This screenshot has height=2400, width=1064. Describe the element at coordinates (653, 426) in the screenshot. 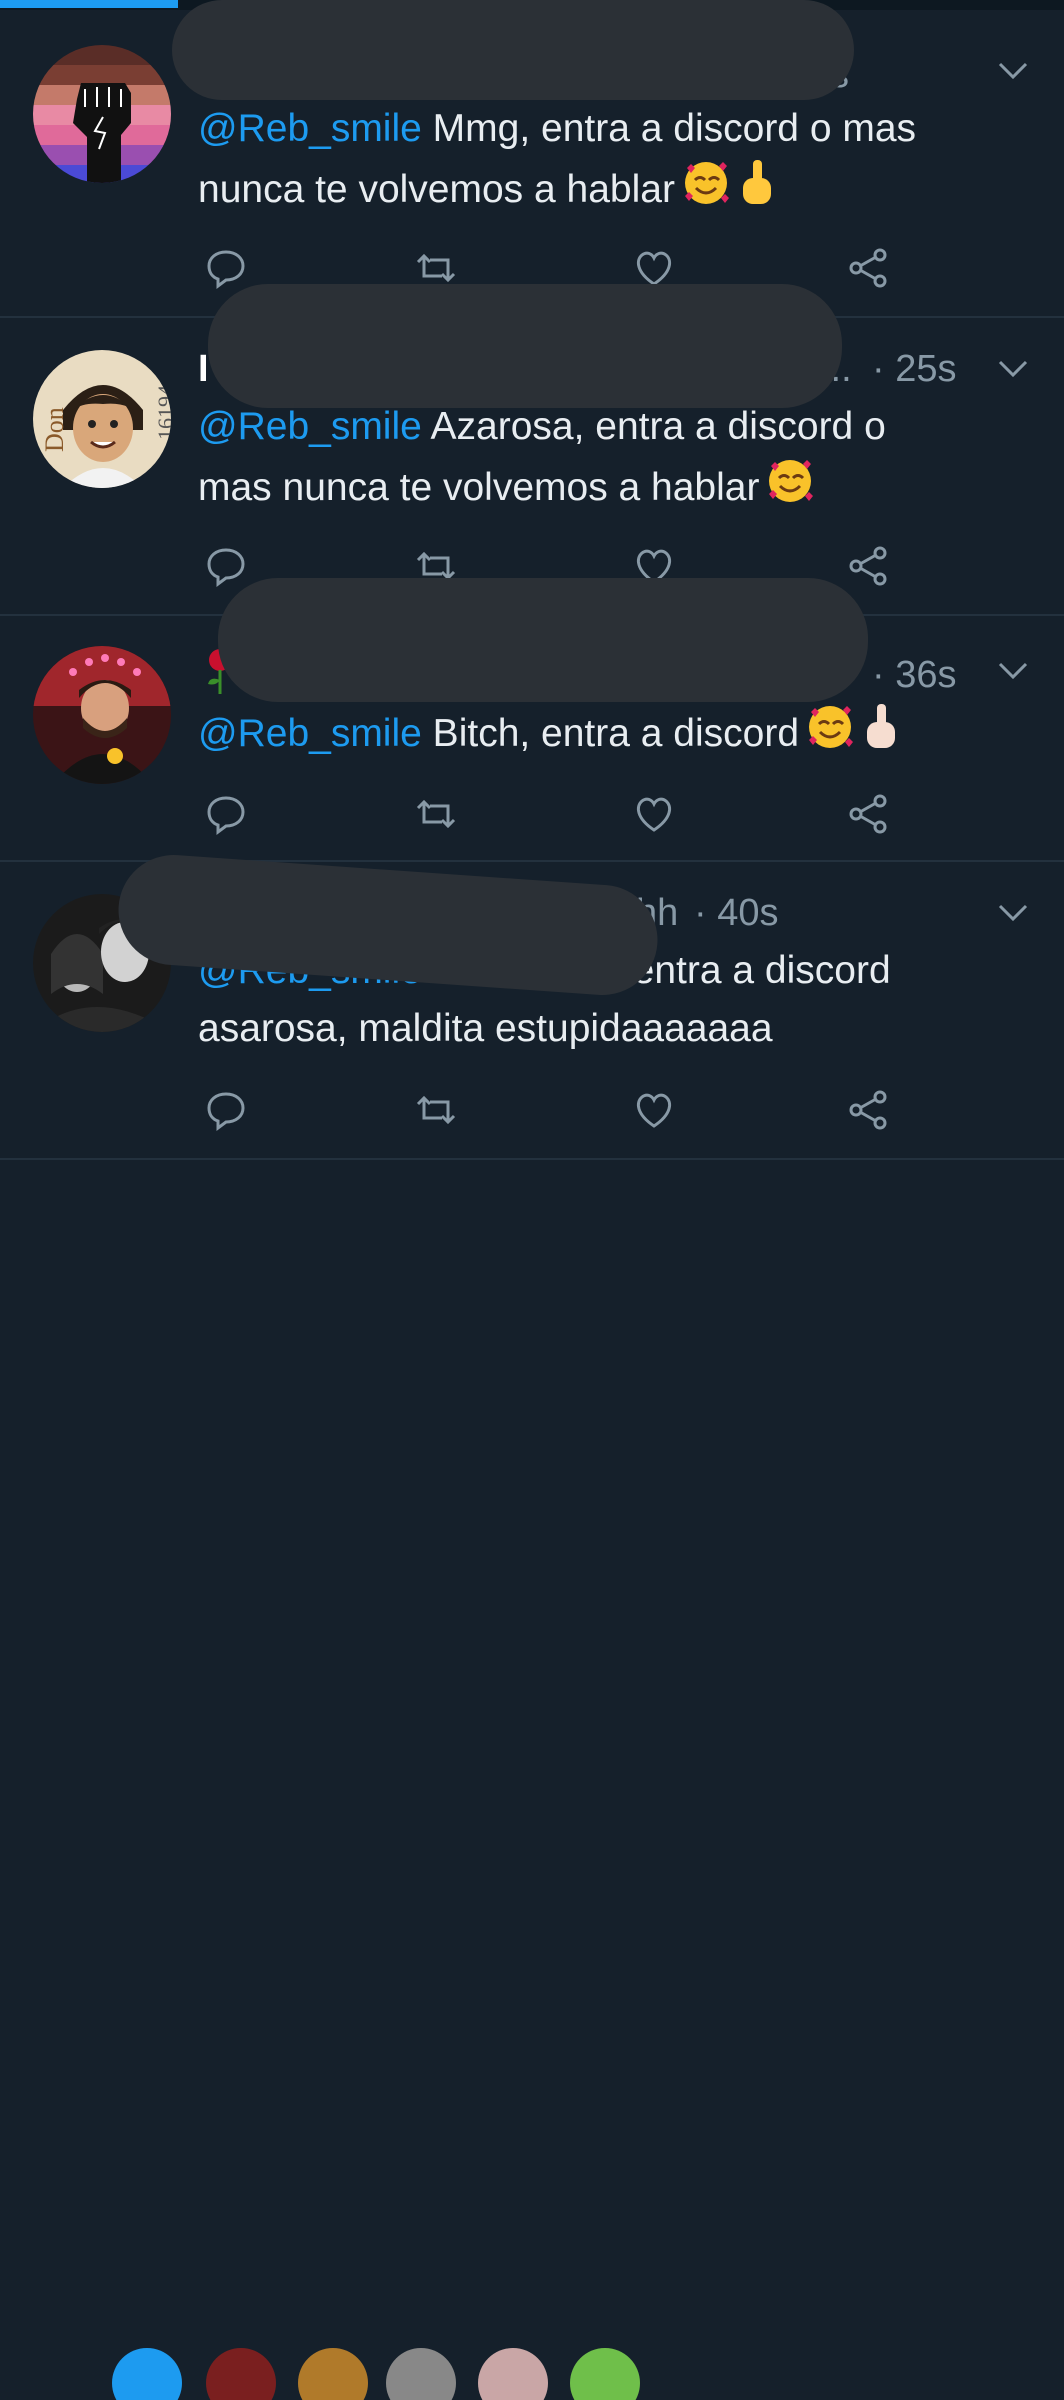

I see `tweet-text-line: Azarosa, entra a discord o` at that location.